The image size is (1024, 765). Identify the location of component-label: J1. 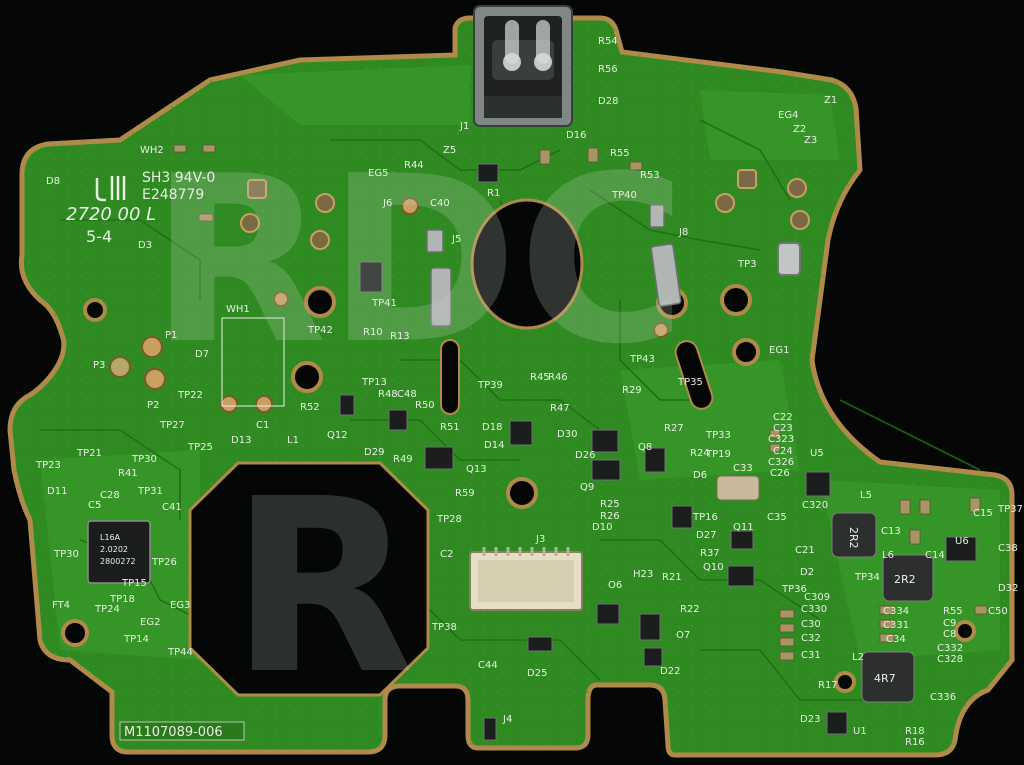
(464, 126).